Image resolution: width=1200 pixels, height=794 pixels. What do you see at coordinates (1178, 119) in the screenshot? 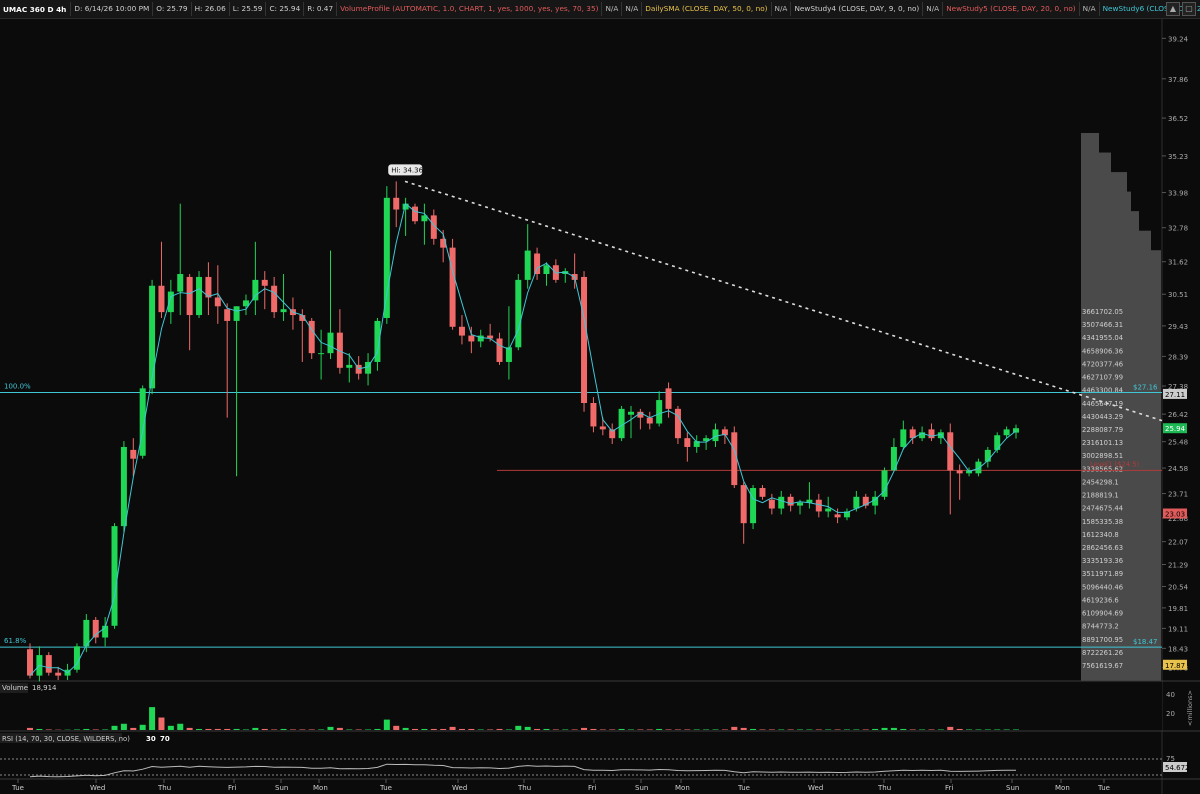
I see `price-tick-label: 36.52` at bounding box center [1178, 119].